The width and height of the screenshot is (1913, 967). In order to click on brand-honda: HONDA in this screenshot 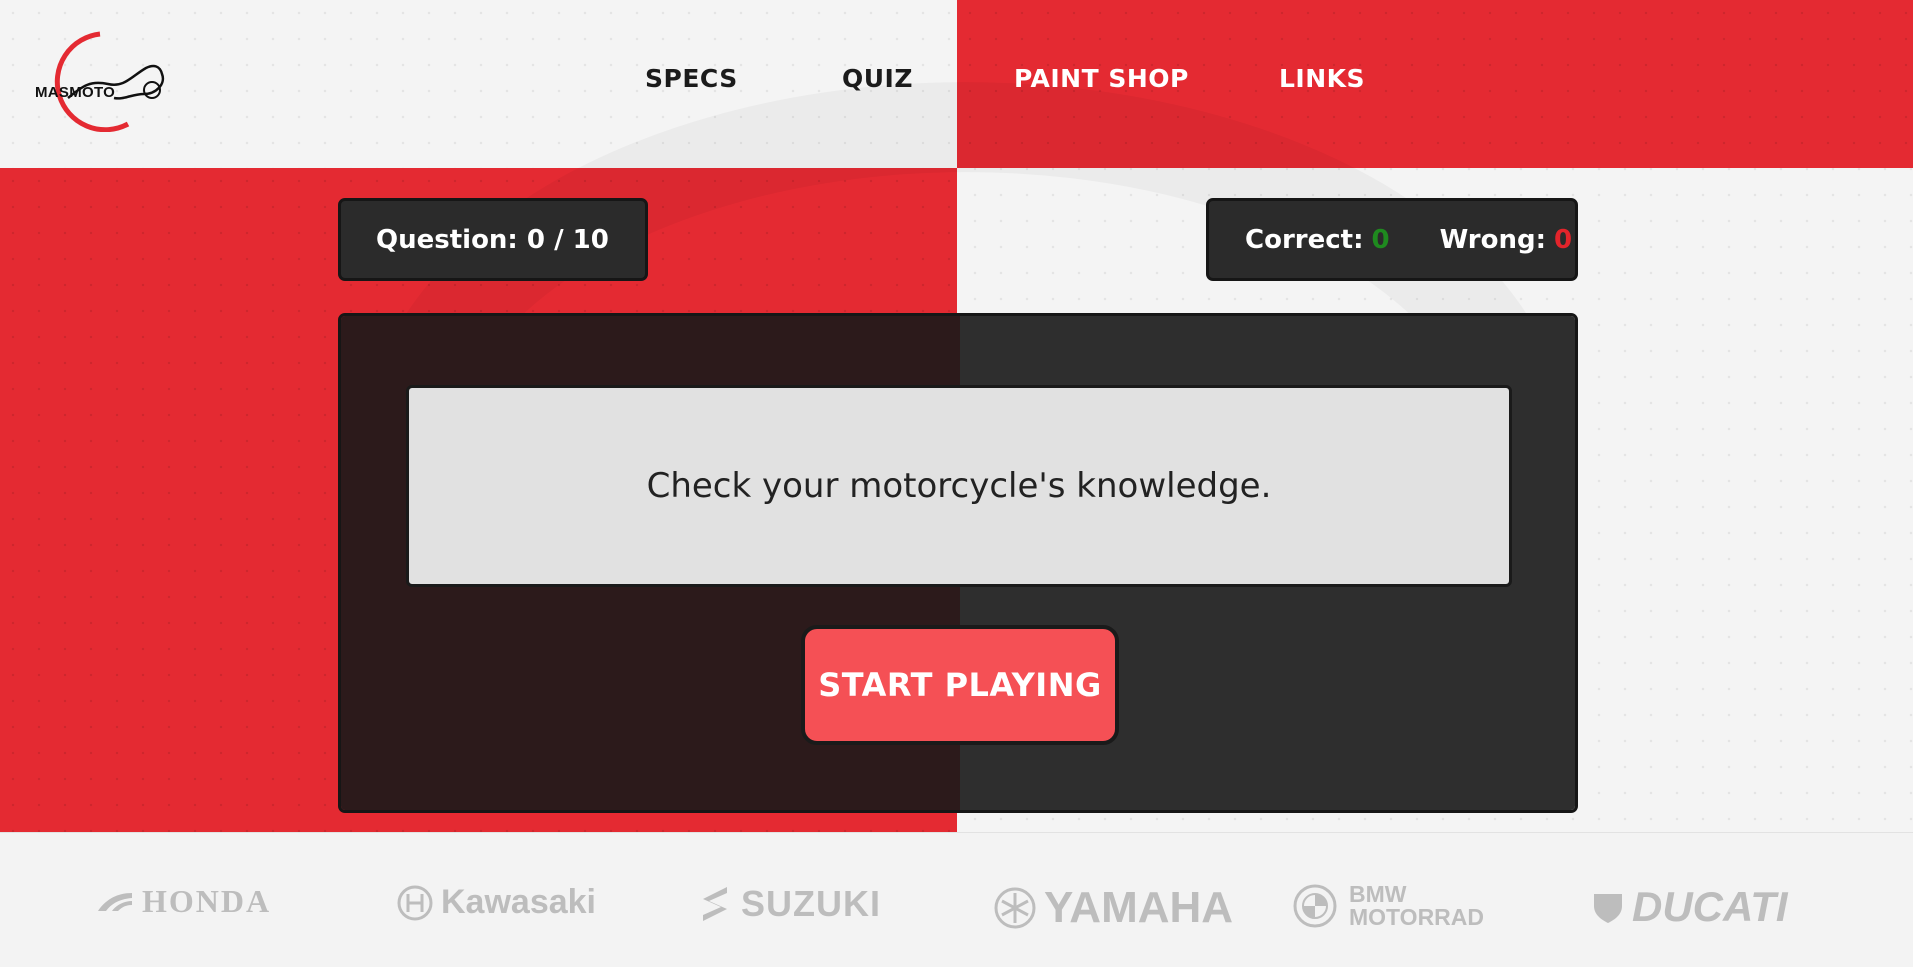, I will do `click(183, 901)`.